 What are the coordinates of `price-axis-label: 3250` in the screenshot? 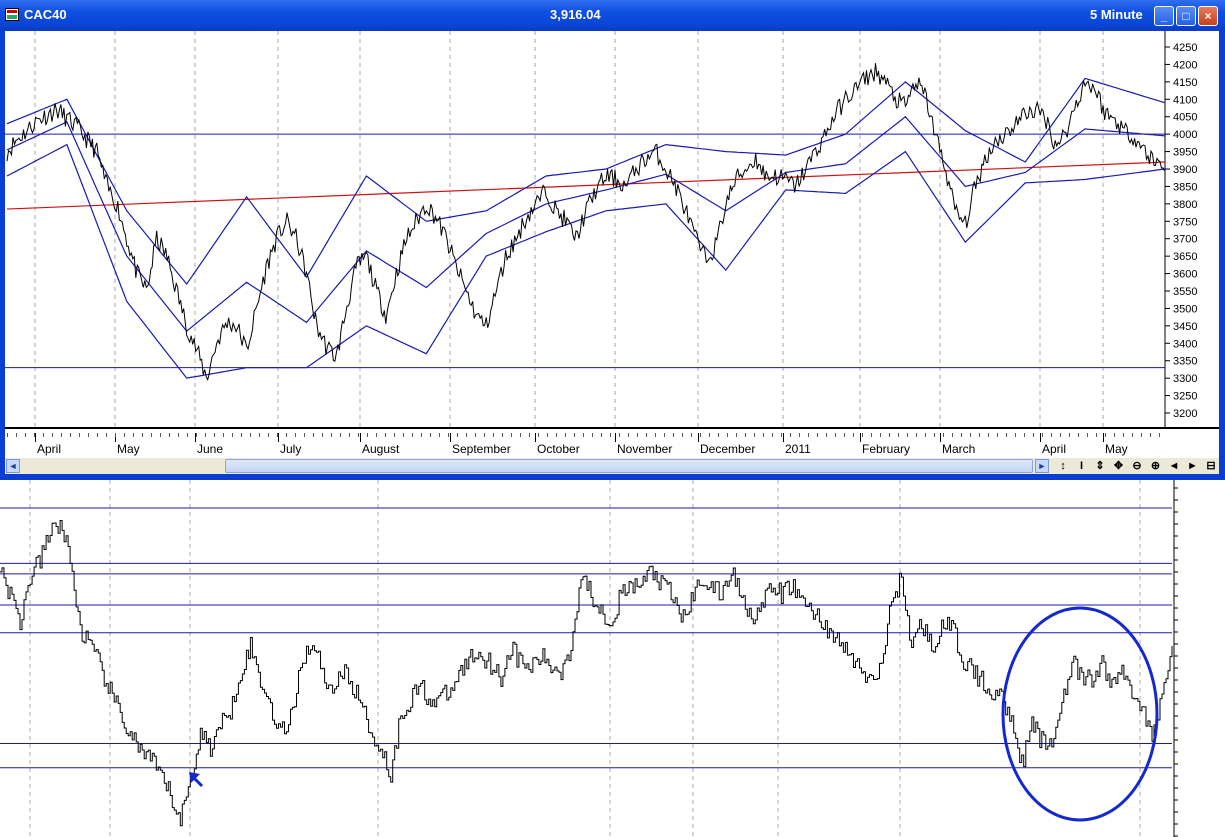 It's located at (1185, 397).